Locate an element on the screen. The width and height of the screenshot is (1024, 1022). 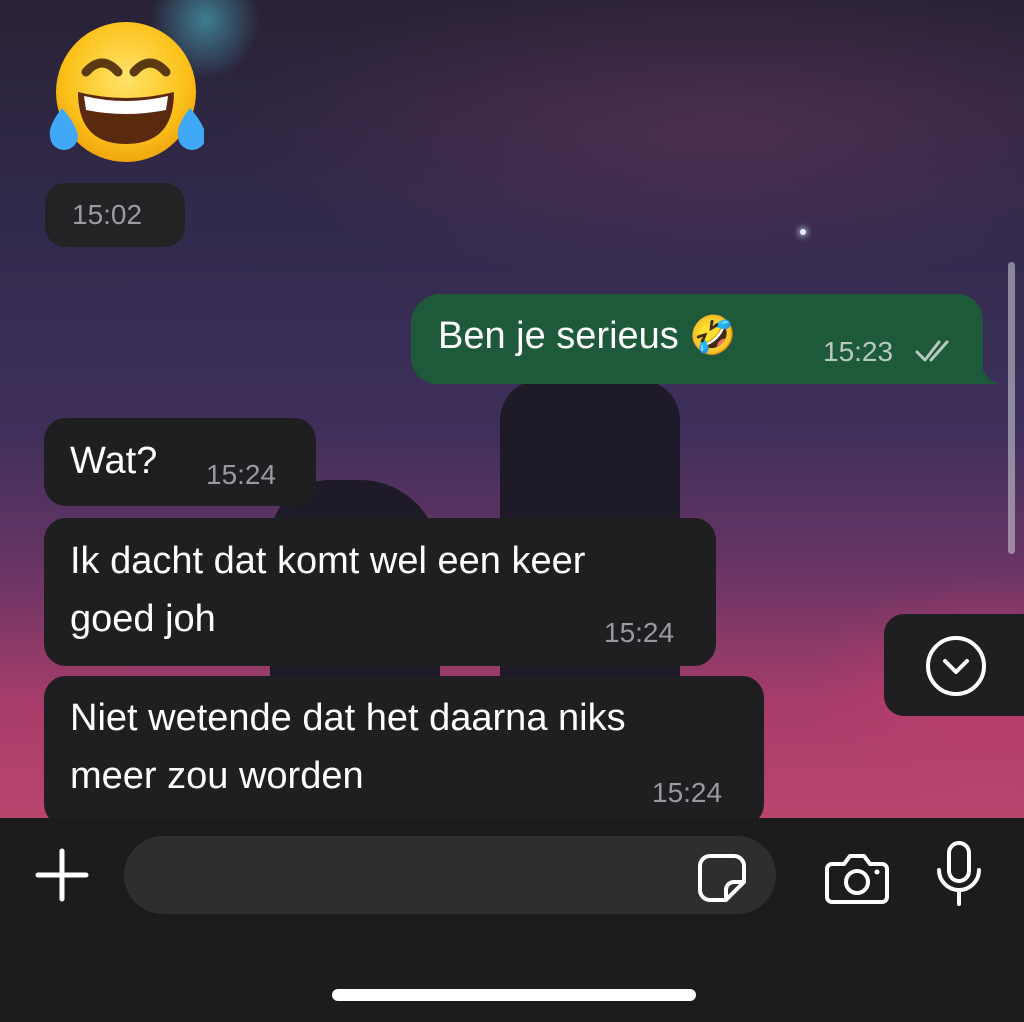
message-input is located at coordinates (450, 875).